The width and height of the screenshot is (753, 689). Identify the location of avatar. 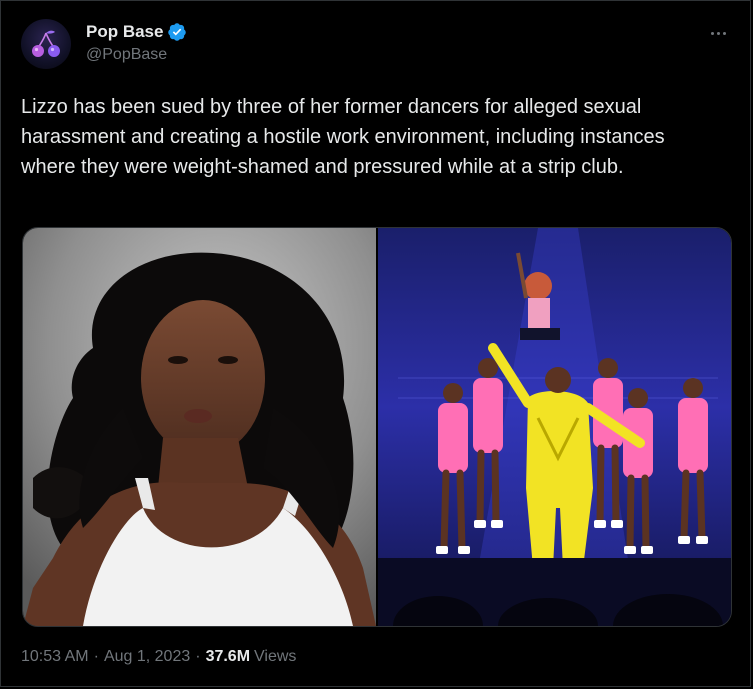
(46, 44).